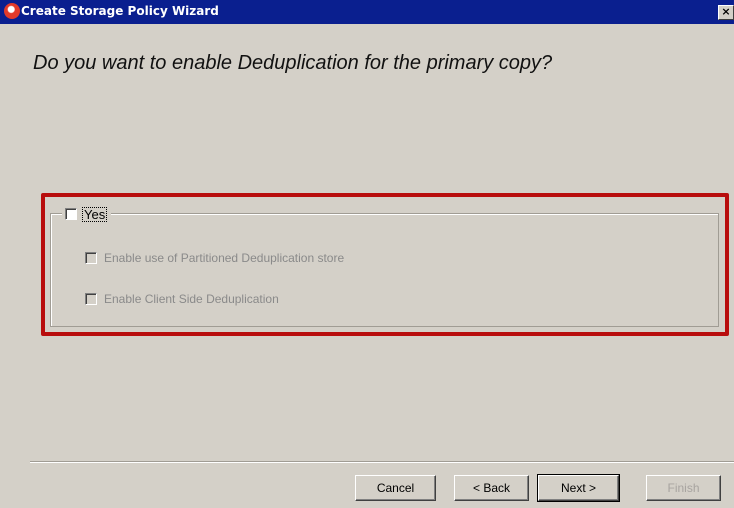 This screenshot has width=734, height=508. I want to click on footer-separator, so click(382, 462).